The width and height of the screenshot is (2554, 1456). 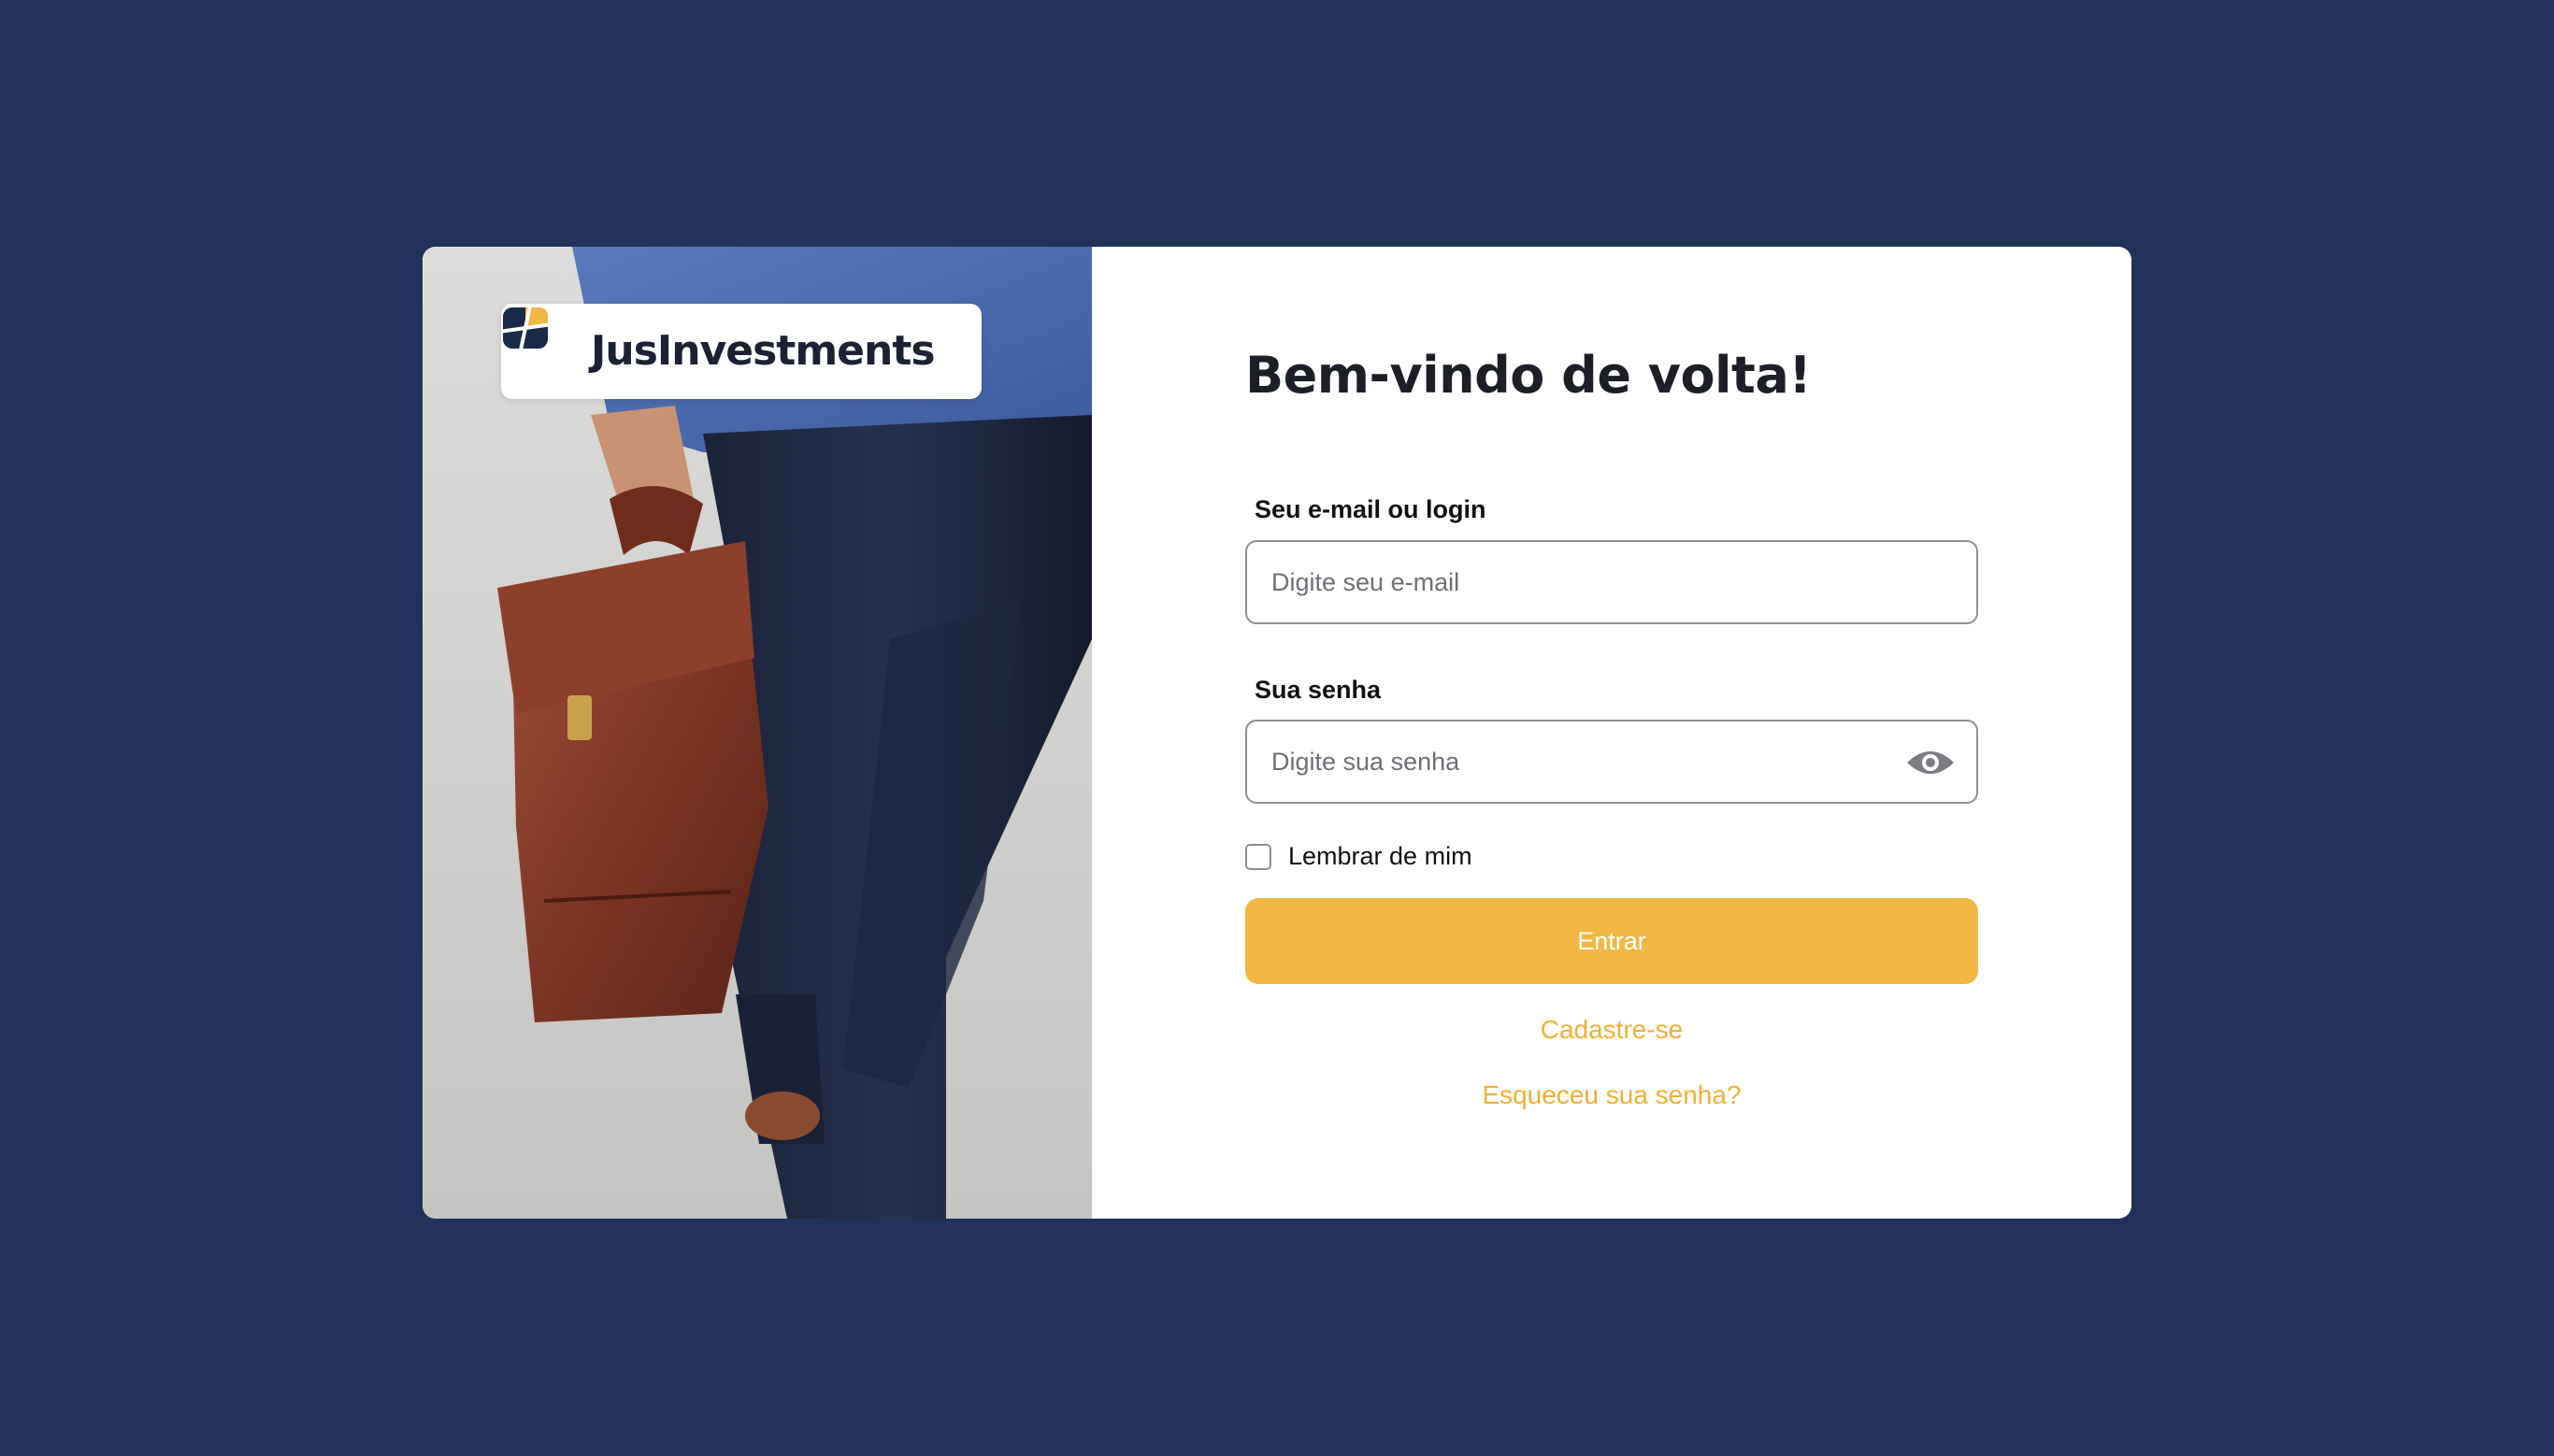 What do you see at coordinates (1529, 375) in the screenshot?
I see `page-title: Bem-vindo de volta!` at bounding box center [1529, 375].